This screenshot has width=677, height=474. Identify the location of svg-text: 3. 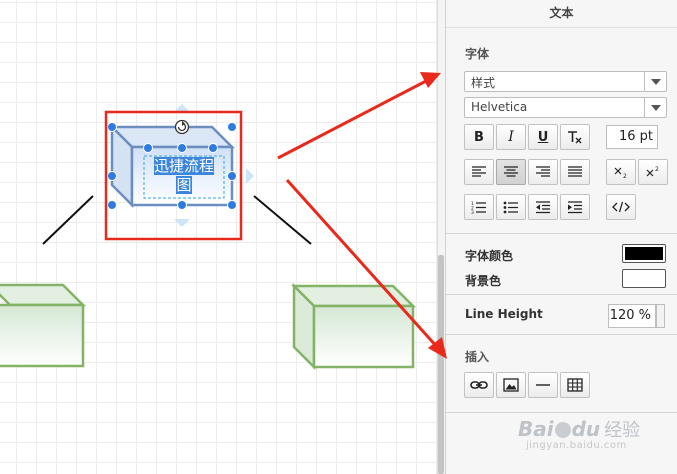
(472, 212).